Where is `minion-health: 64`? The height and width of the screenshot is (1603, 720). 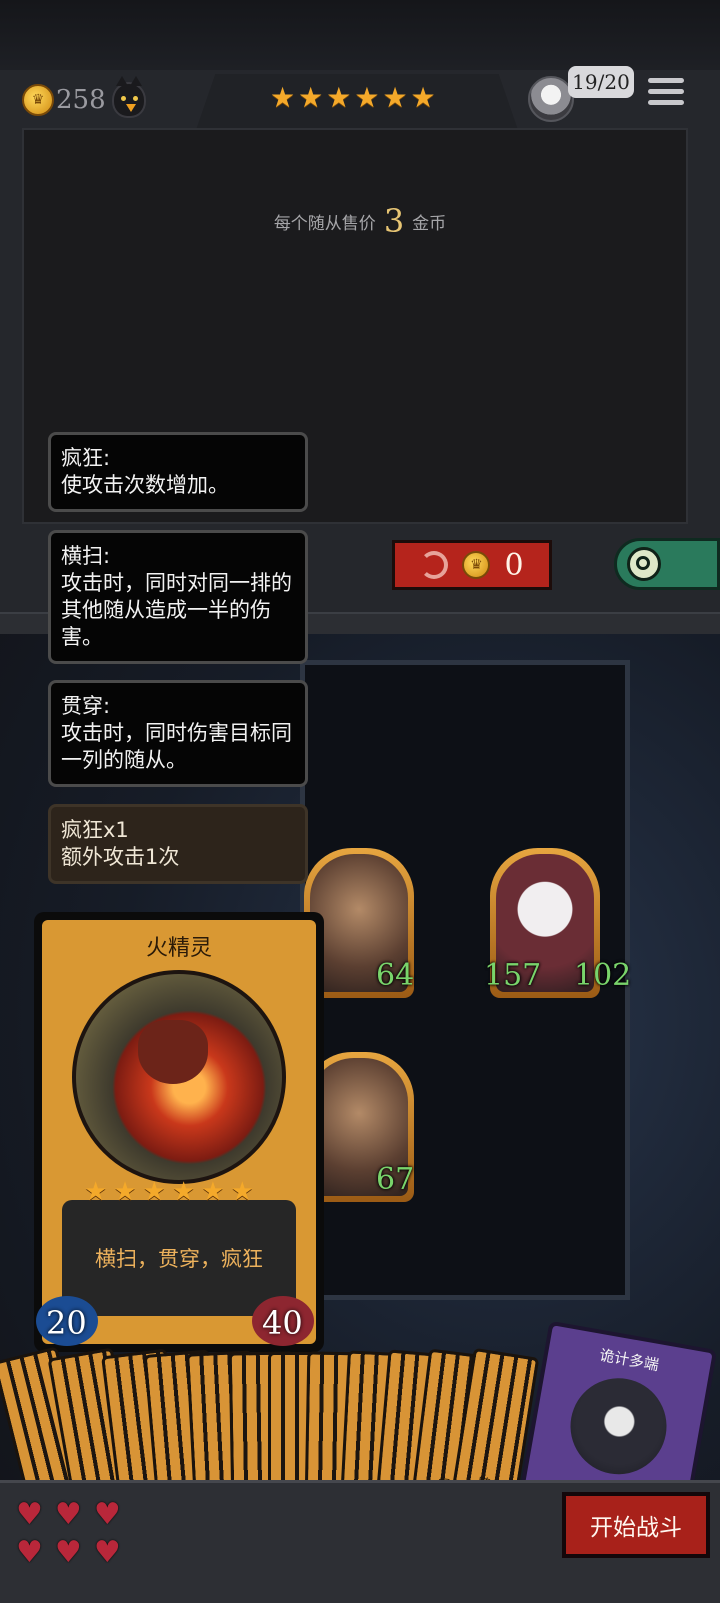 minion-health: 64 is located at coordinates (395, 975).